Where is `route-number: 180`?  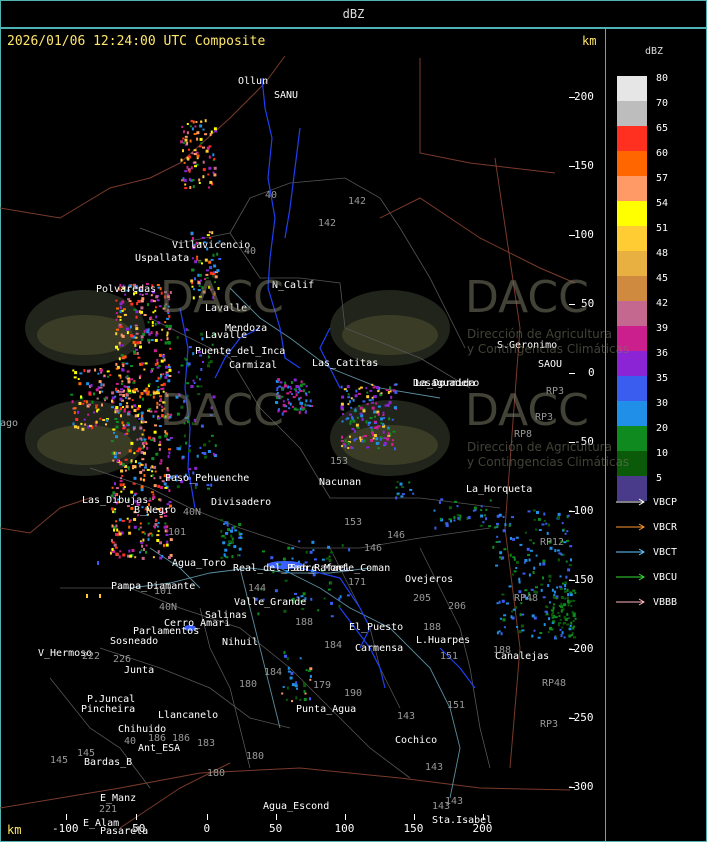 route-number: 180 is located at coordinates (216, 773).